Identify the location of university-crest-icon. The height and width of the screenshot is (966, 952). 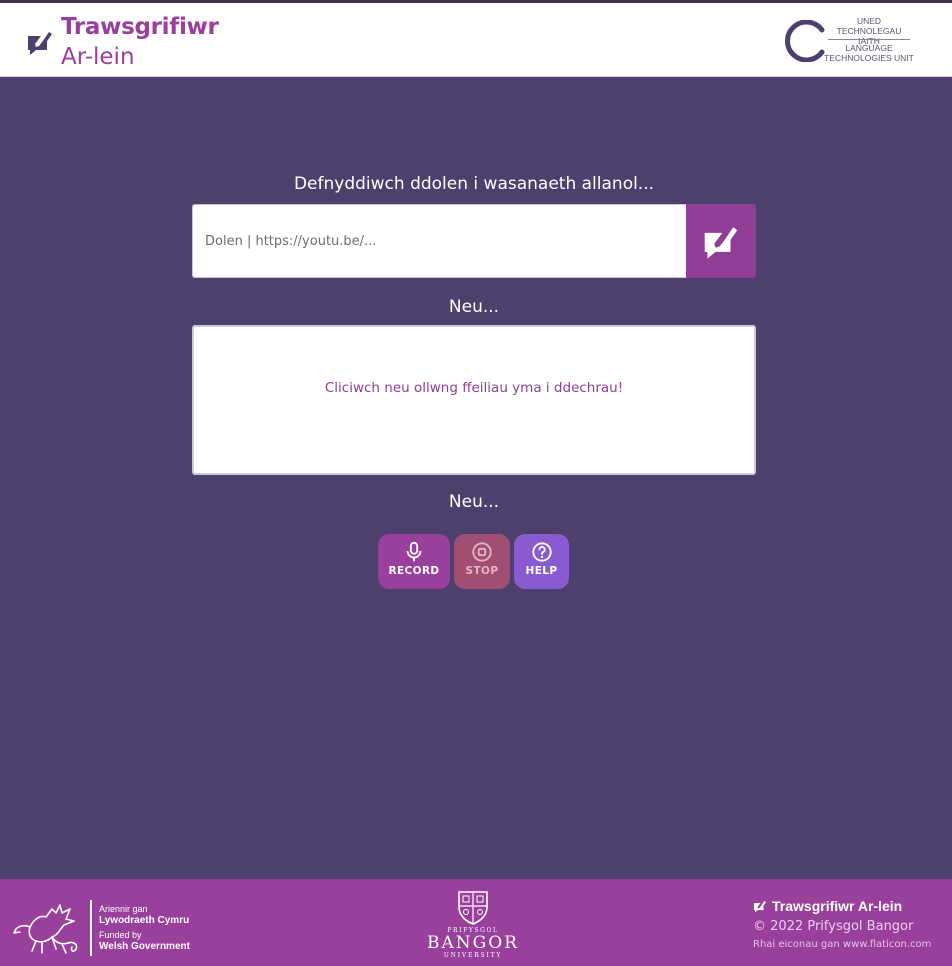
(473, 908).